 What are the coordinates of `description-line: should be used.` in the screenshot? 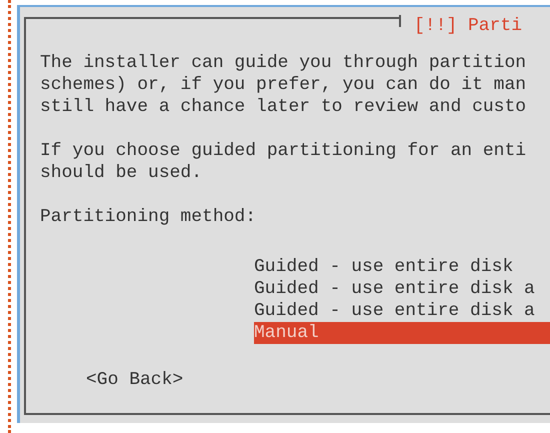 It's located at (122, 173).